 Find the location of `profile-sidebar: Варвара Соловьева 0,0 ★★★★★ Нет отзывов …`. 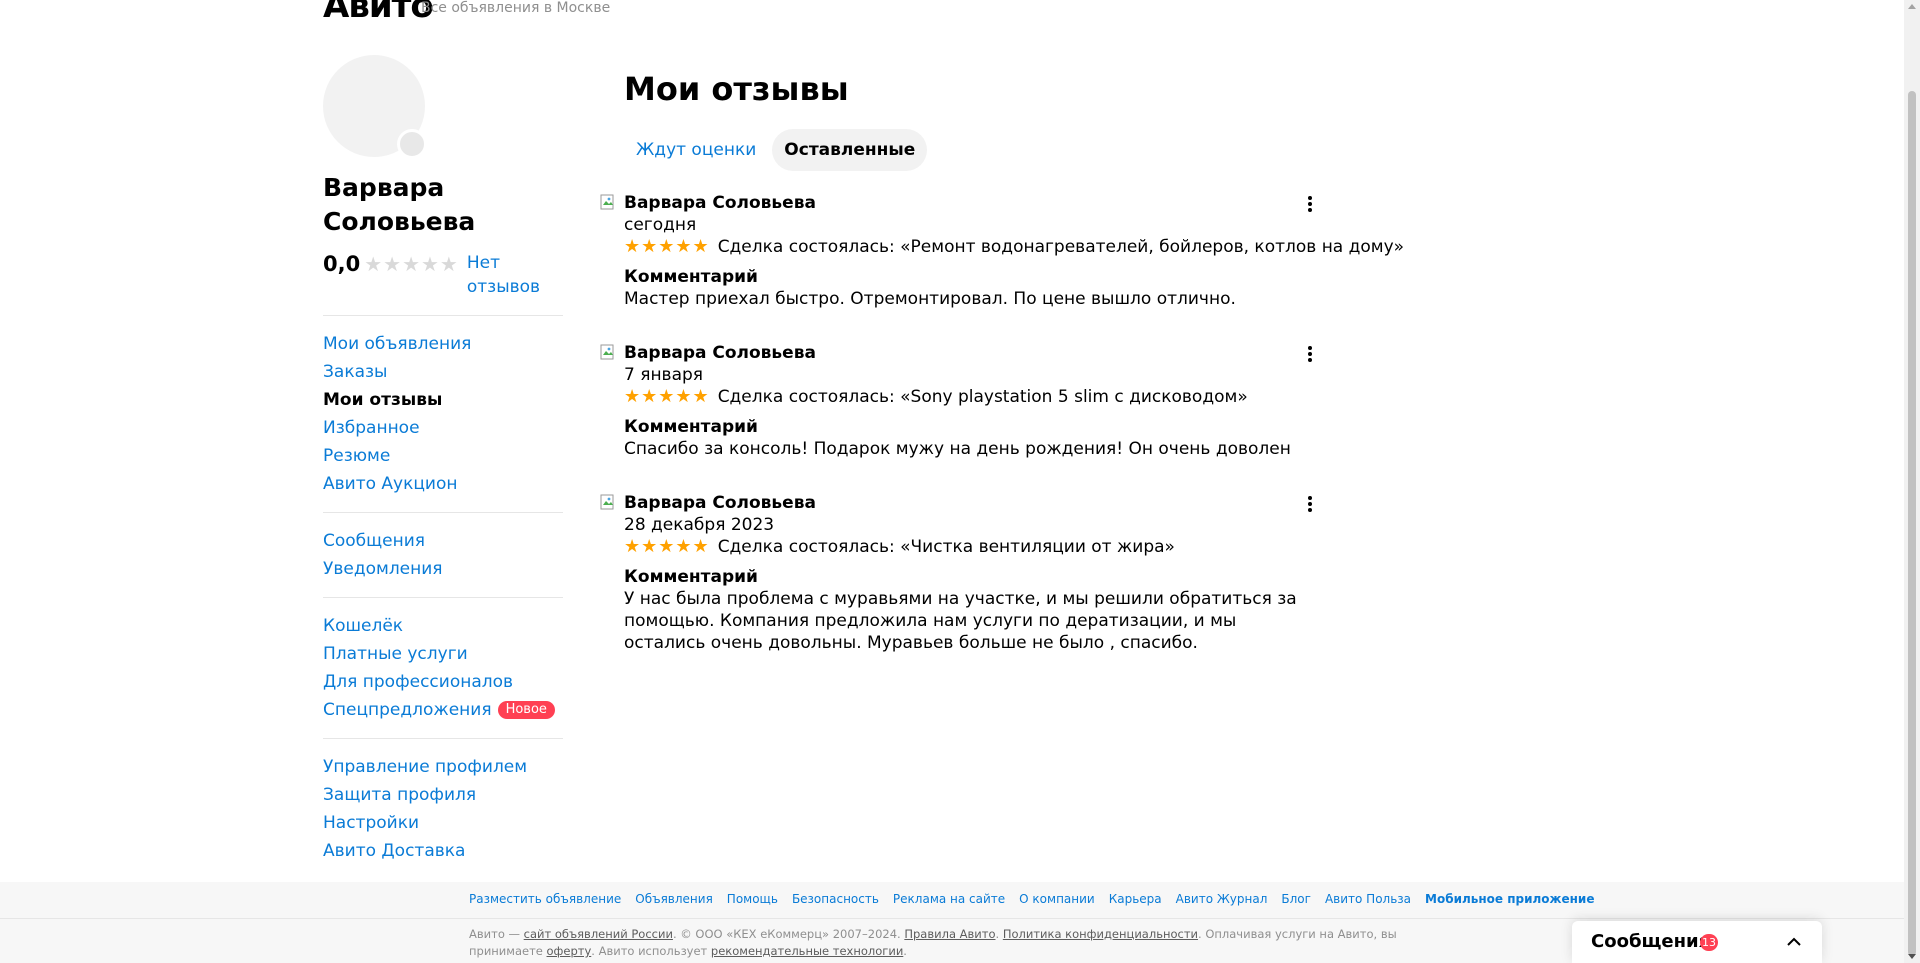

profile-sidebar: Варвара Соловьева 0,0 ★★★★★ Нет отзывов … is located at coordinates (443, 460).